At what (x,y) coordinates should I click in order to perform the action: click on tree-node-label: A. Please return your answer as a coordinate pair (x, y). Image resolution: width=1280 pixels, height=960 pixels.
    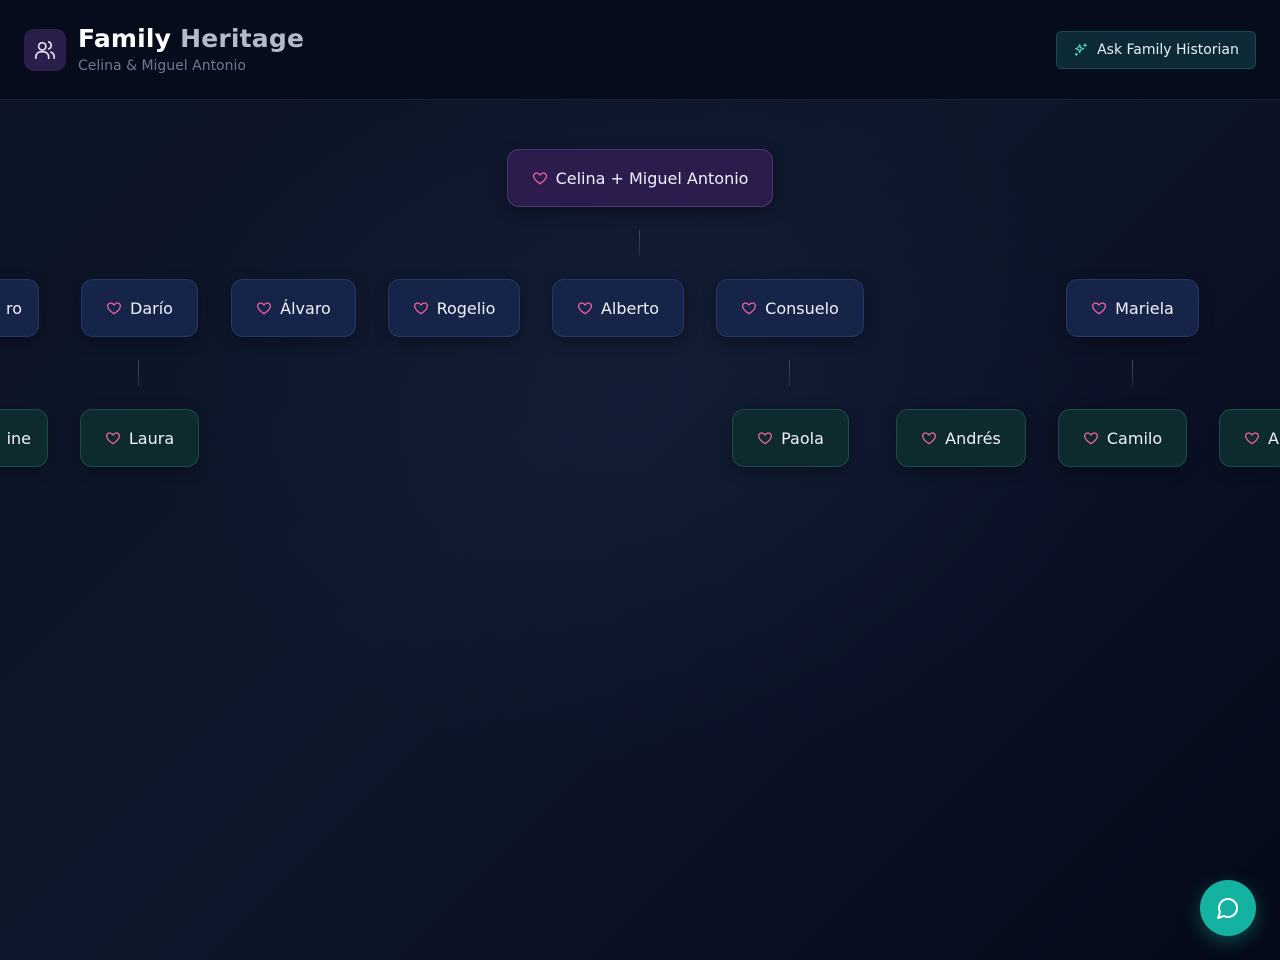
    Looking at the image, I should click on (1273, 438).